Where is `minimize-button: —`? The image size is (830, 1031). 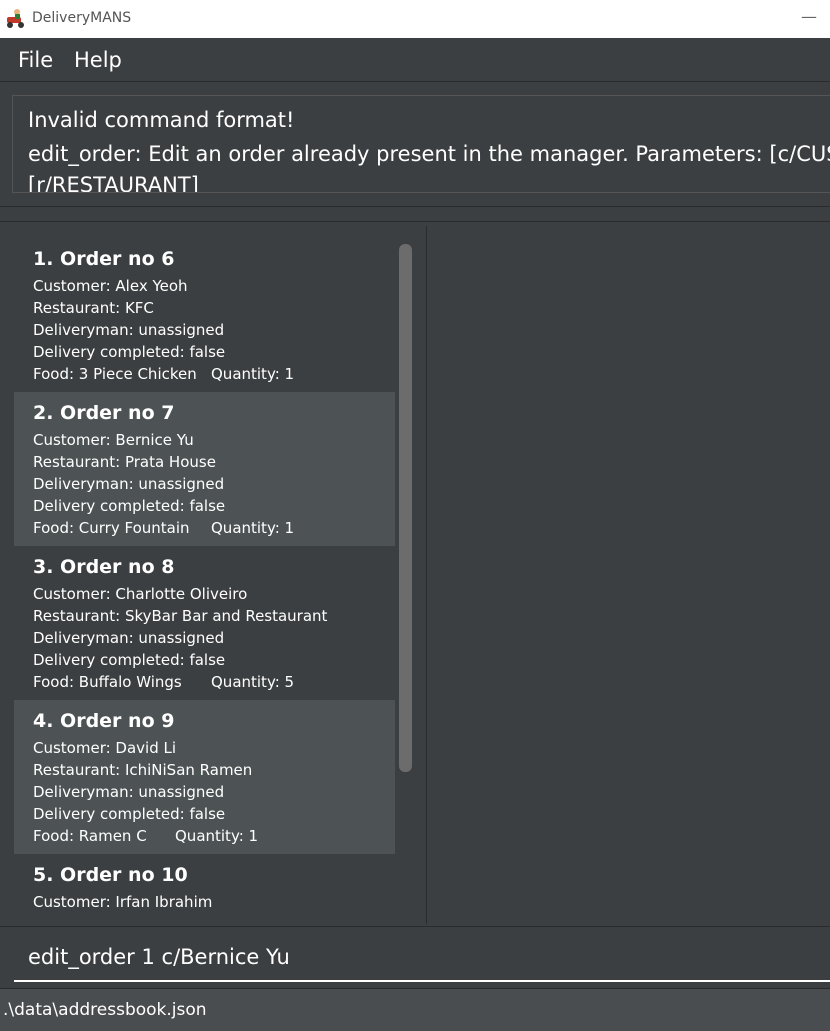
minimize-button: — is located at coordinates (809, 18).